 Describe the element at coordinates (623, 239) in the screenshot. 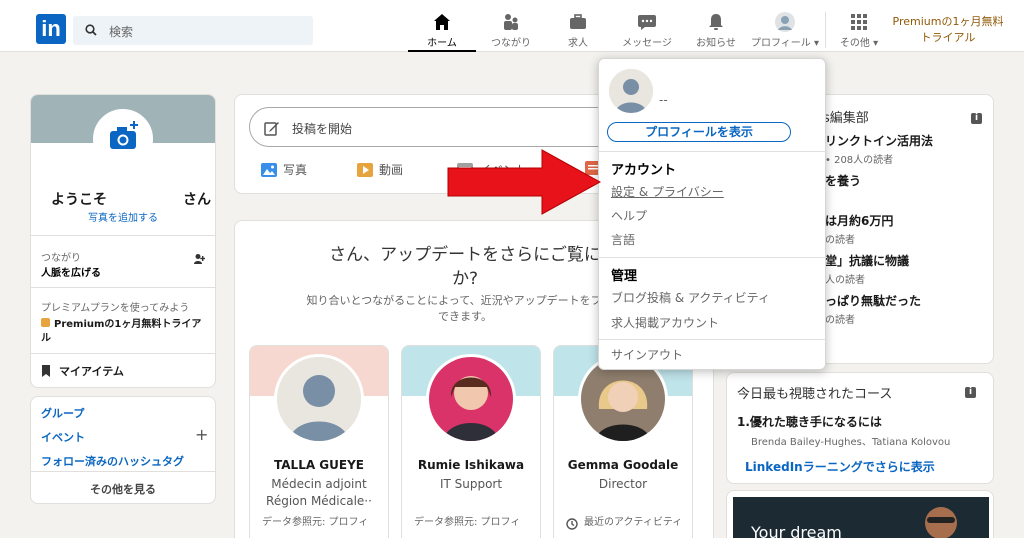

I see `language-link: 言語` at that location.